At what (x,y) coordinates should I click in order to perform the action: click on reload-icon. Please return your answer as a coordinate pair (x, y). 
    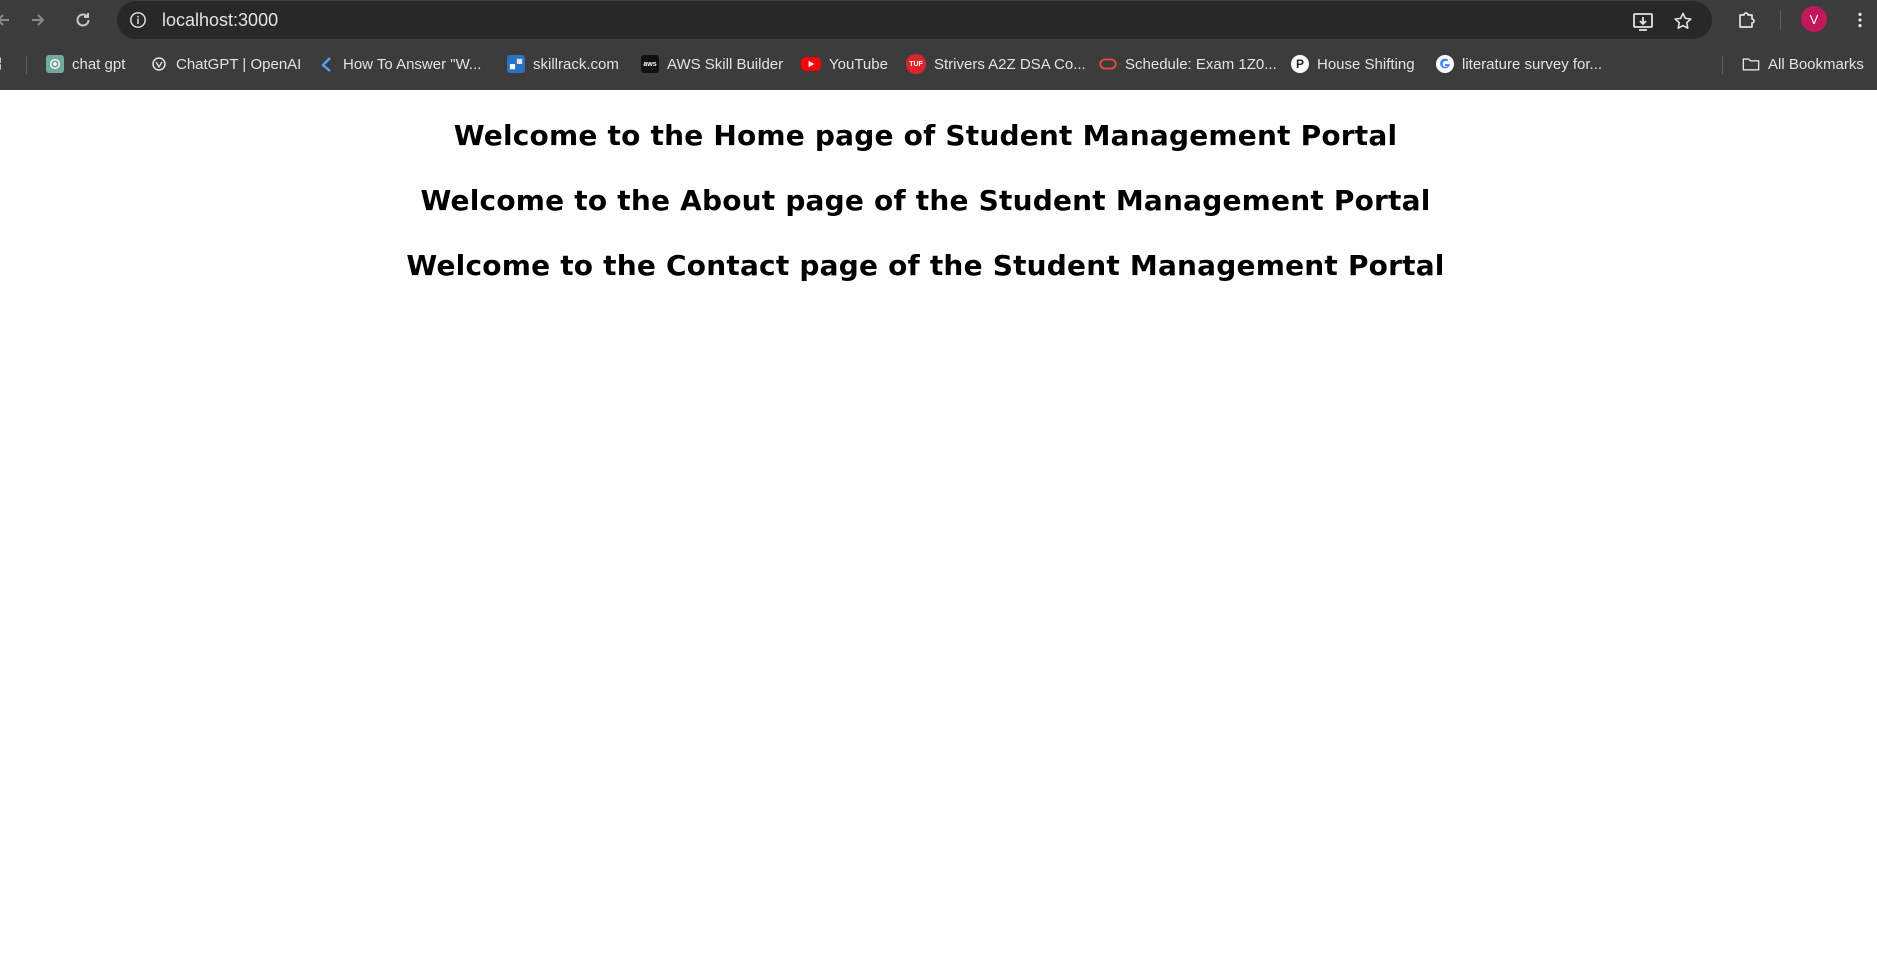
    Looking at the image, I should click on (83, 20).